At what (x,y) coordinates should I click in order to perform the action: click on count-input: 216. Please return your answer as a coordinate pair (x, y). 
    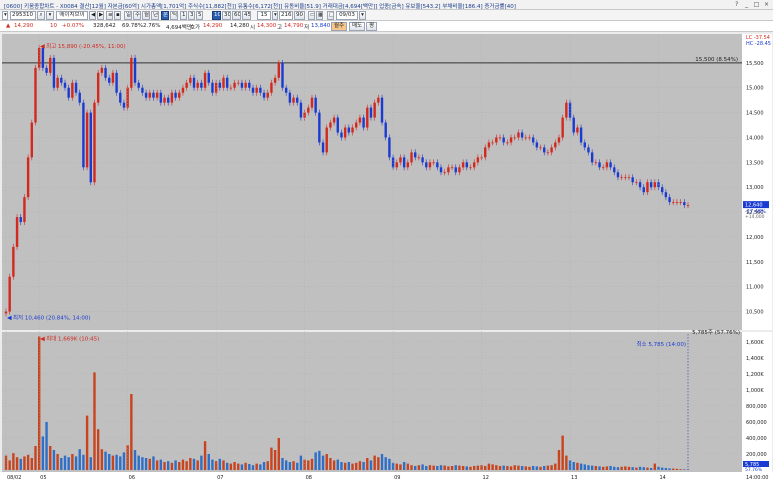
    Looking at the image, I should click on (286, 15).